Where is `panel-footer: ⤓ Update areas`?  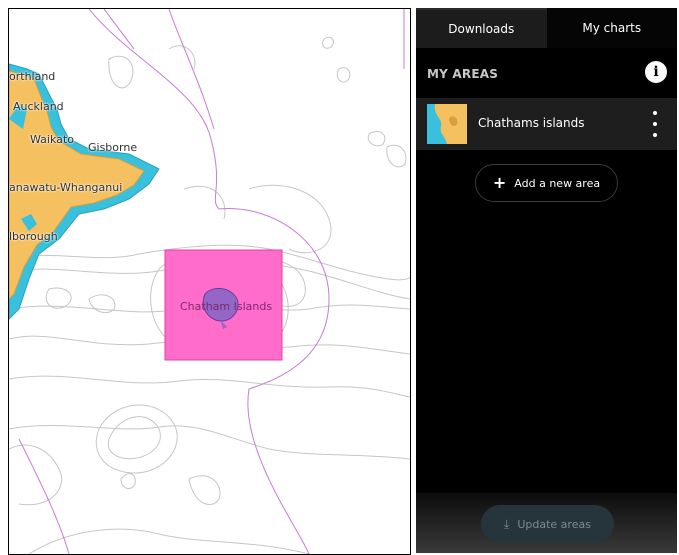 panel-footer: ⤓ Update areas is located at coordinates (546, 523).